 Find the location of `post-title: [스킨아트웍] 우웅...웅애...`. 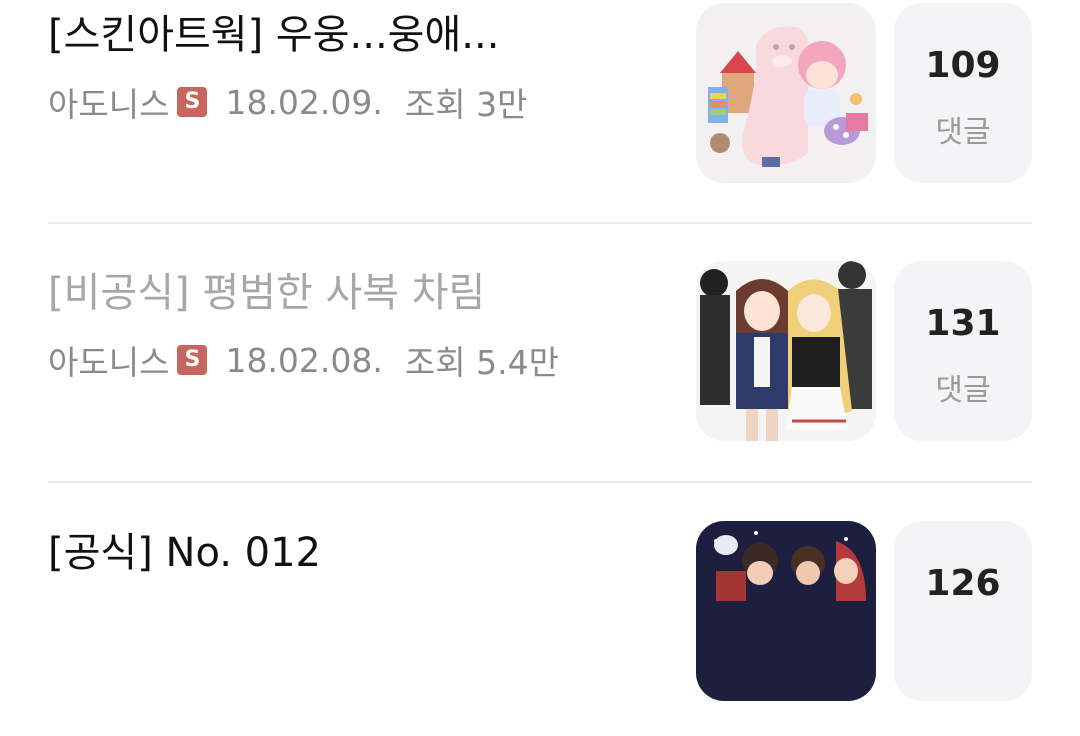

post-title: [스킨아트웍] 우웅...웅애... is located at coordinates (273, 31).